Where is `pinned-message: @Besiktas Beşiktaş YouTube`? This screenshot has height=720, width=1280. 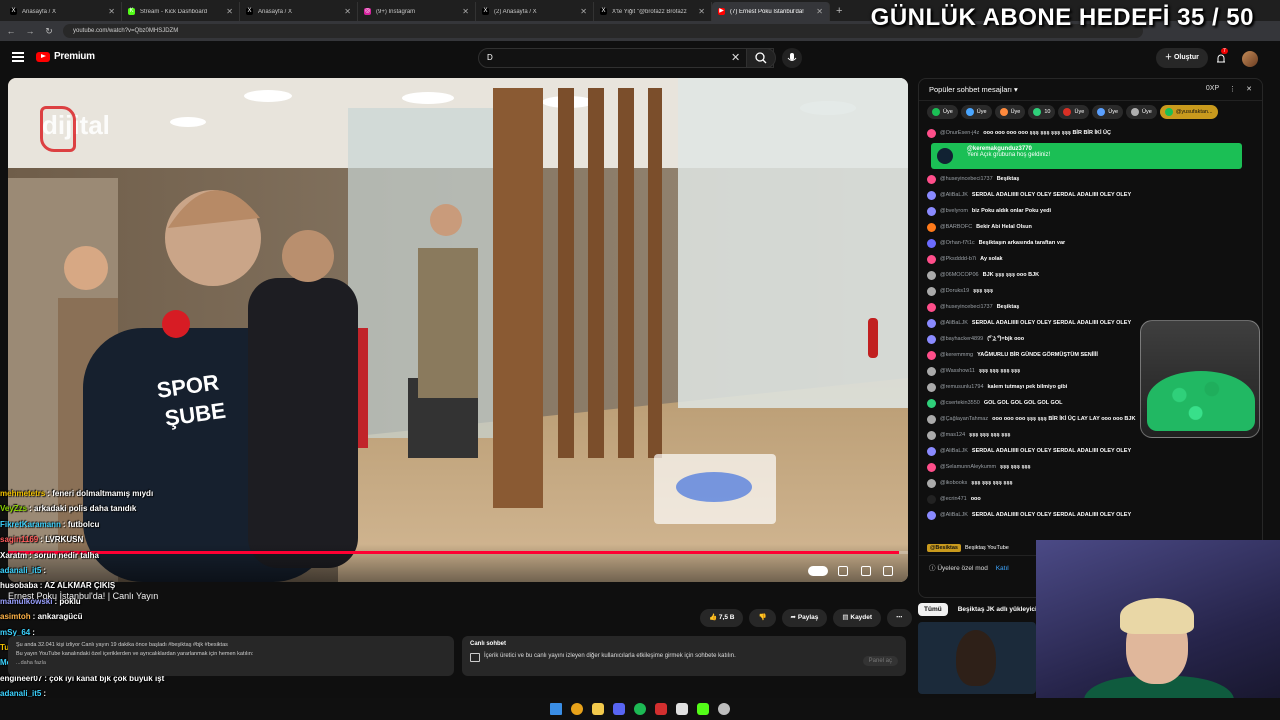
pinned-message: @Besiktas Beşiktaş YouTube is located at coordinates (968, 548).